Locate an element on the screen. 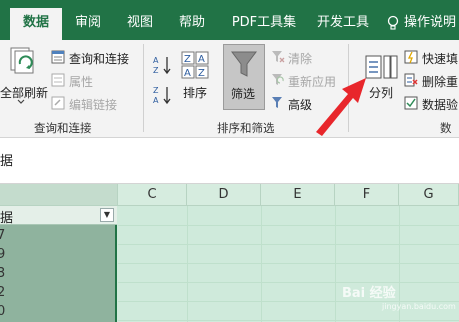 Image resolution: width=459 pixels, height=322 pixels. tab-view: 视图 is located at coordinates (140, 24).